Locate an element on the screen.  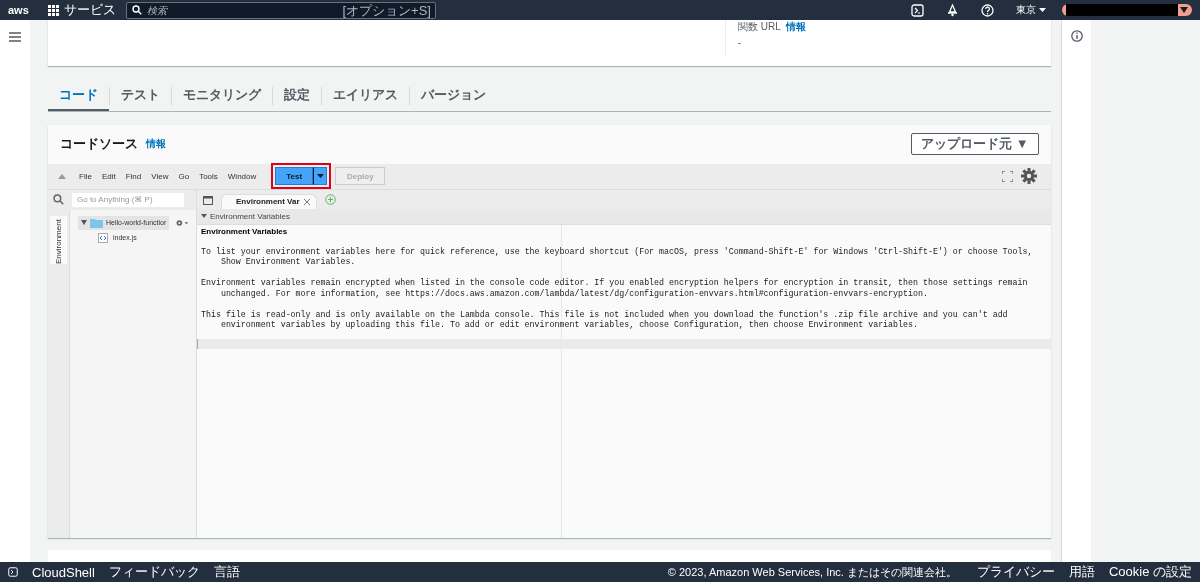
panel-title: コードソース is located at coordinates (99, 144).